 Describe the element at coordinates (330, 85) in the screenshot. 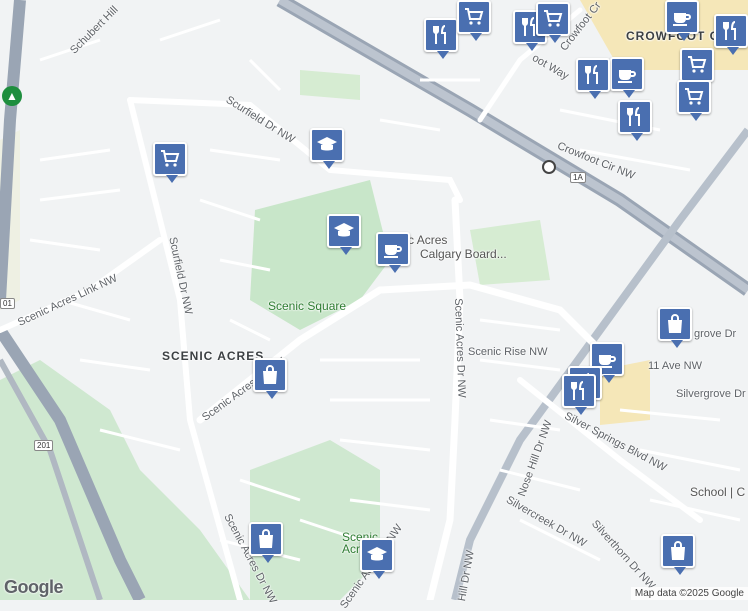

I see `park-top` at that location.